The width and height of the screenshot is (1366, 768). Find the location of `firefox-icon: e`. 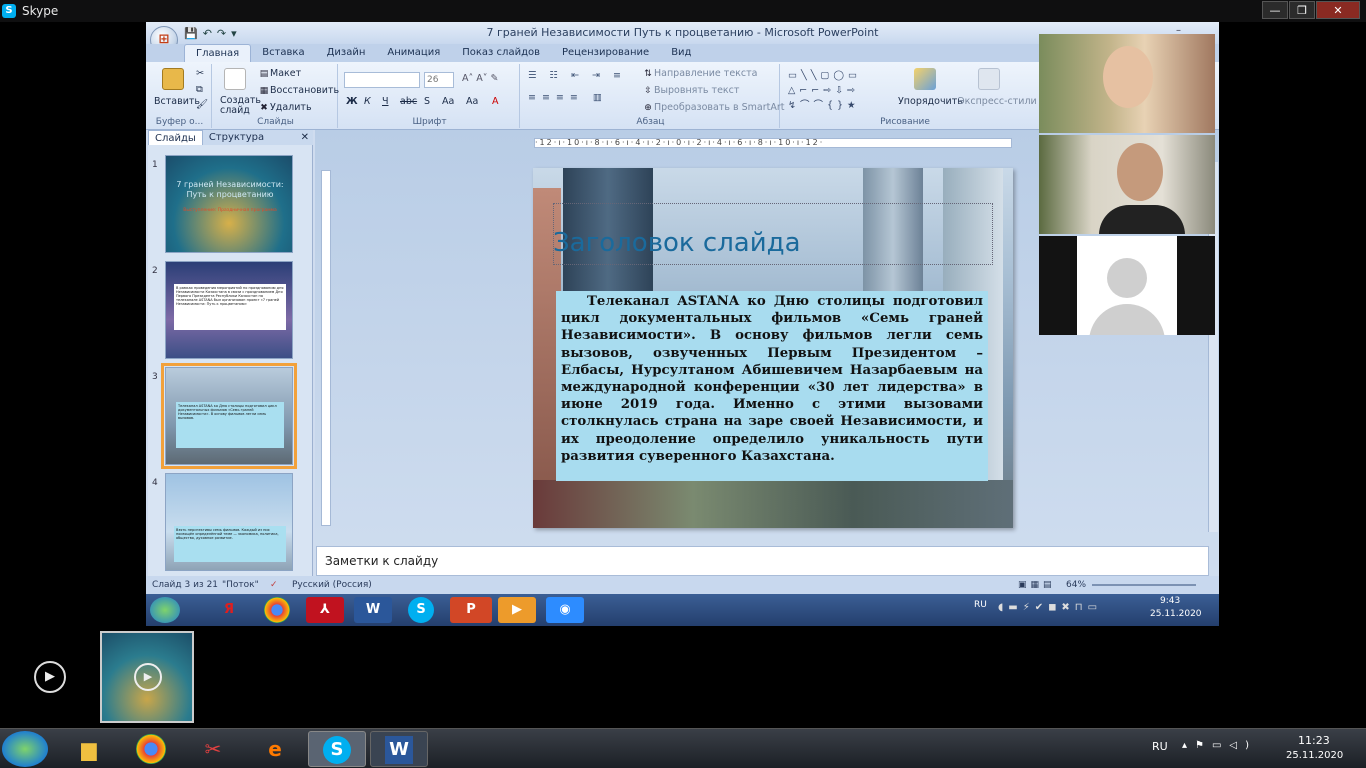

firefox-icon: e is located at coordinates (275, 749).